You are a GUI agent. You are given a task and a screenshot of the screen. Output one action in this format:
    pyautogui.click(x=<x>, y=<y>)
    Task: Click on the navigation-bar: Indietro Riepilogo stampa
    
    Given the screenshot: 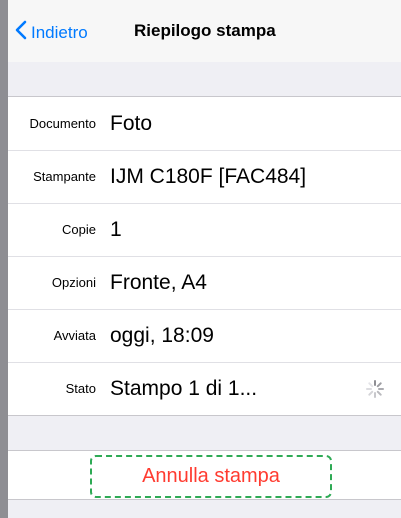 What is the action you would take?
    pyautogui.click(x=204, y=31)
    